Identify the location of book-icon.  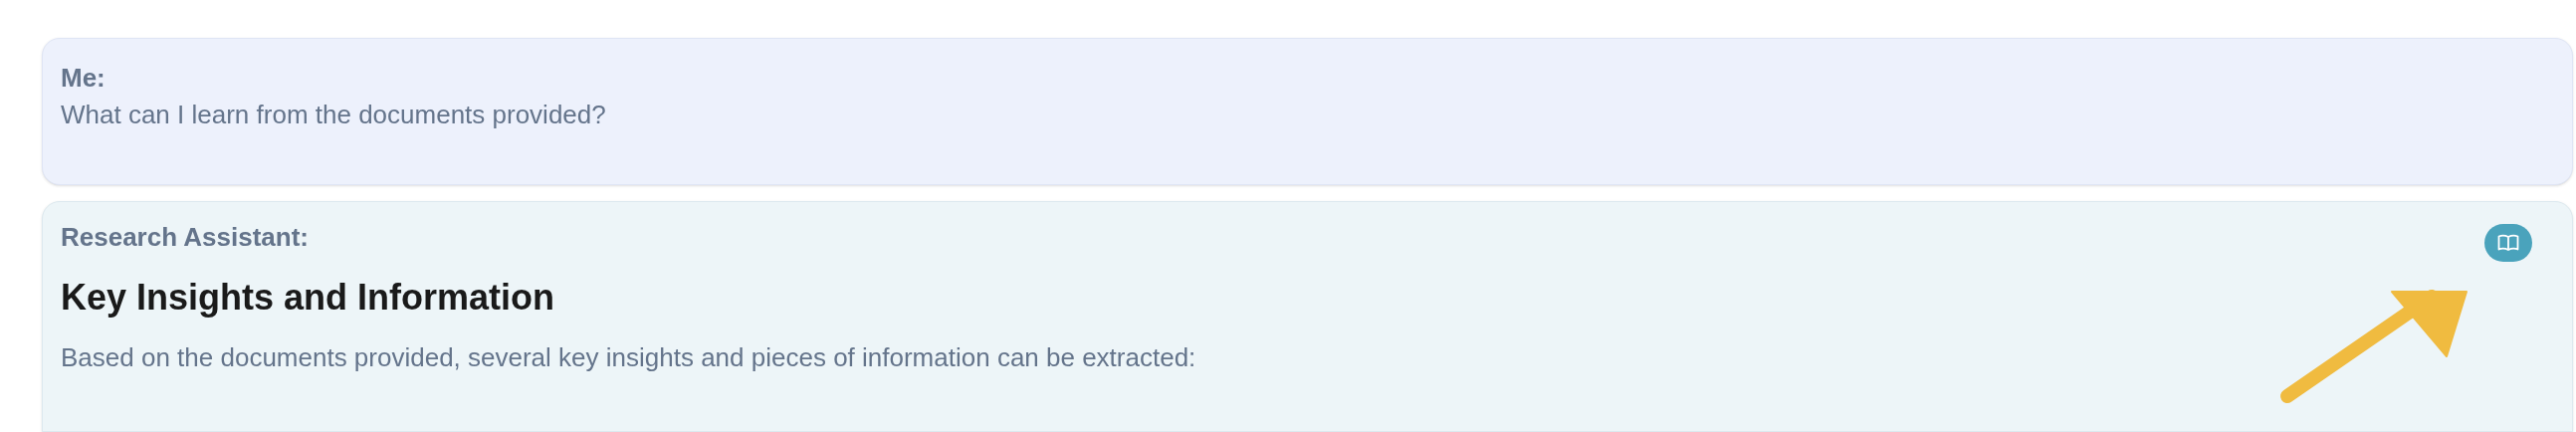
(2508, 242).